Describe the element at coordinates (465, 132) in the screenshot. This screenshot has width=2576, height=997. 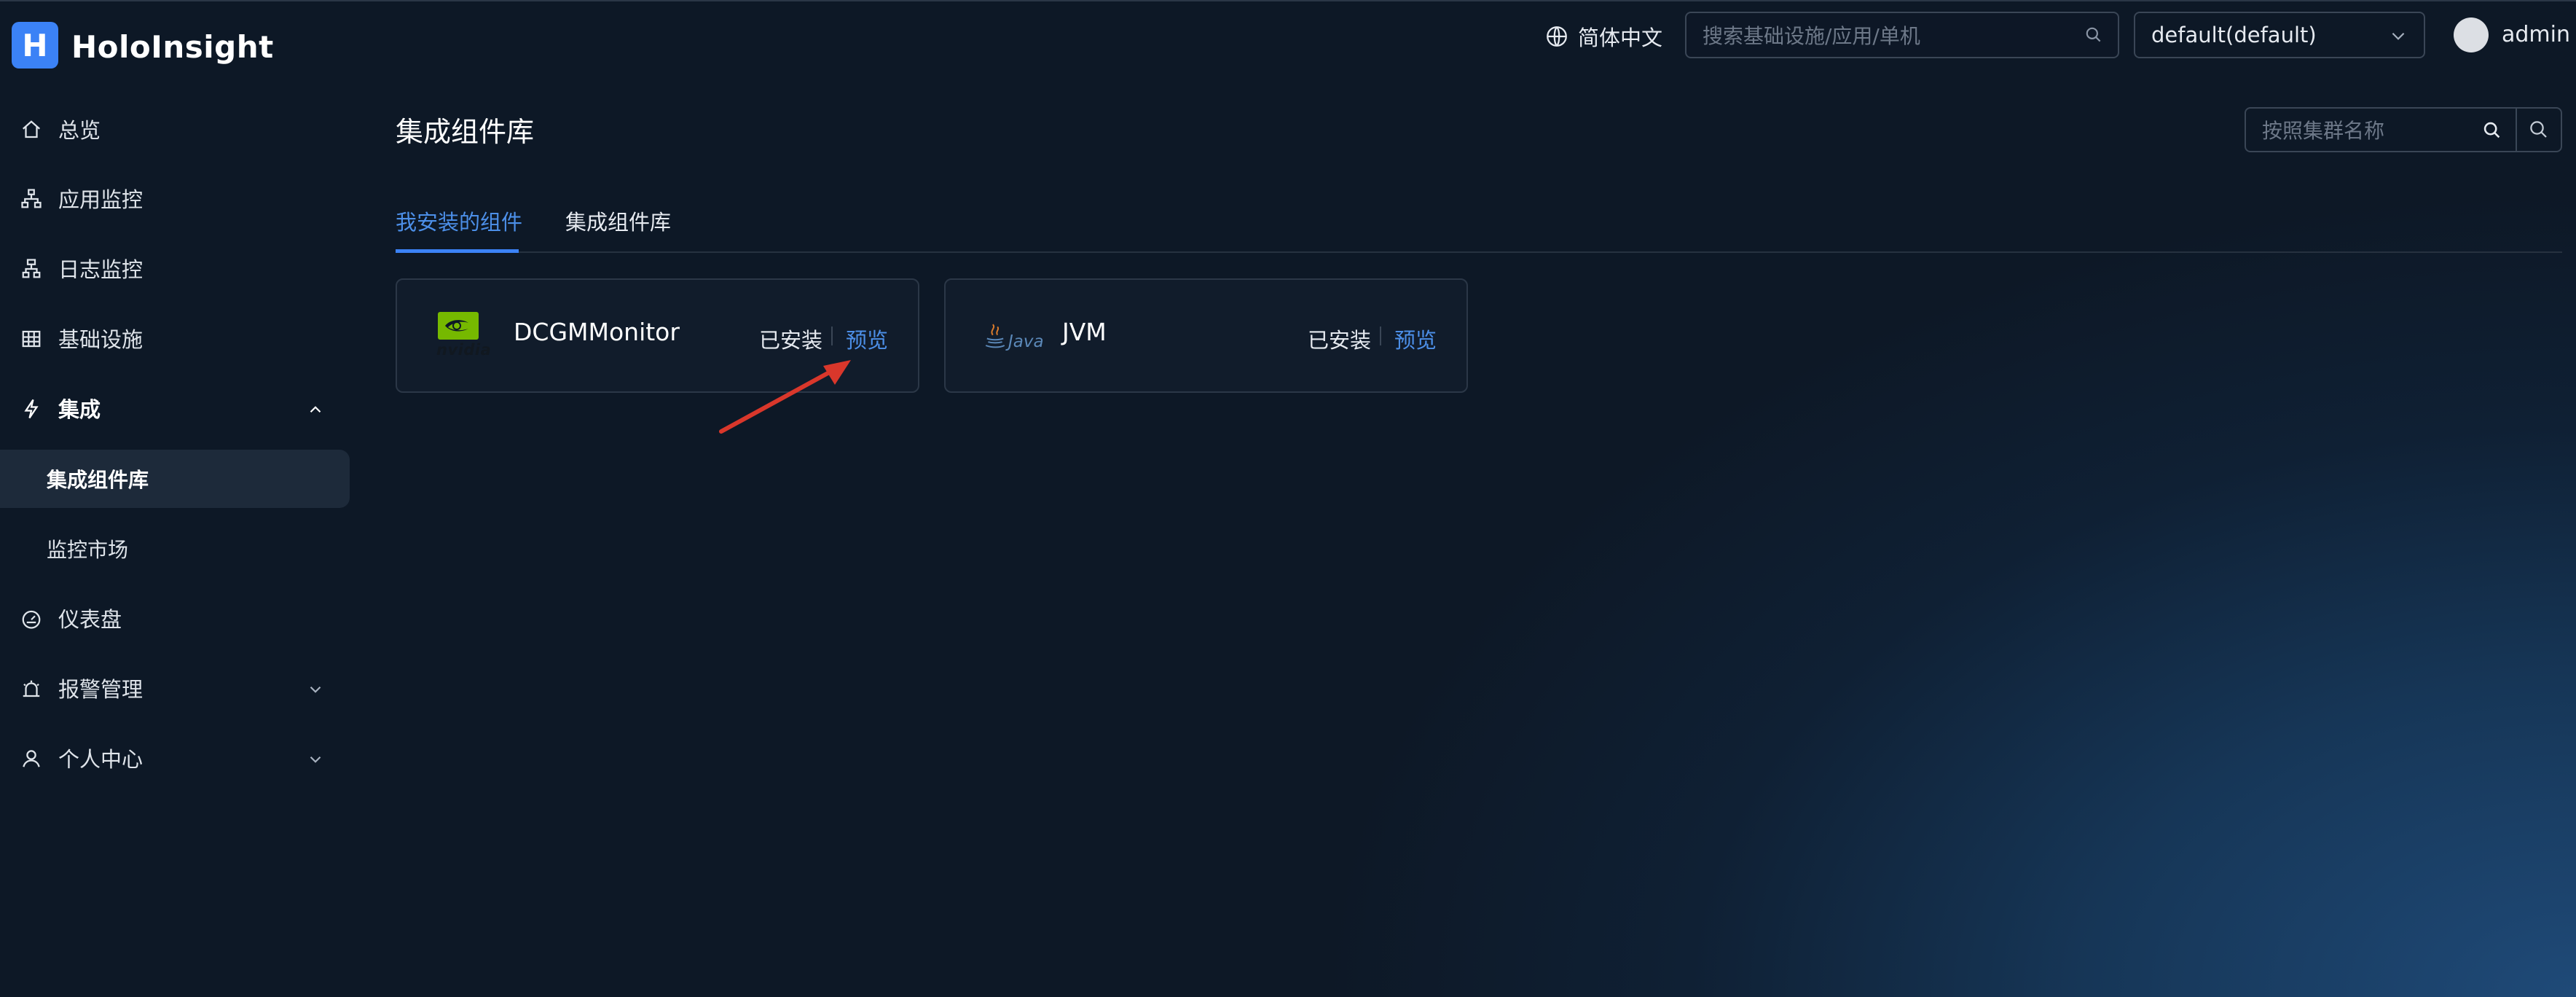
I see `page-title: 集成组件库` at that location.